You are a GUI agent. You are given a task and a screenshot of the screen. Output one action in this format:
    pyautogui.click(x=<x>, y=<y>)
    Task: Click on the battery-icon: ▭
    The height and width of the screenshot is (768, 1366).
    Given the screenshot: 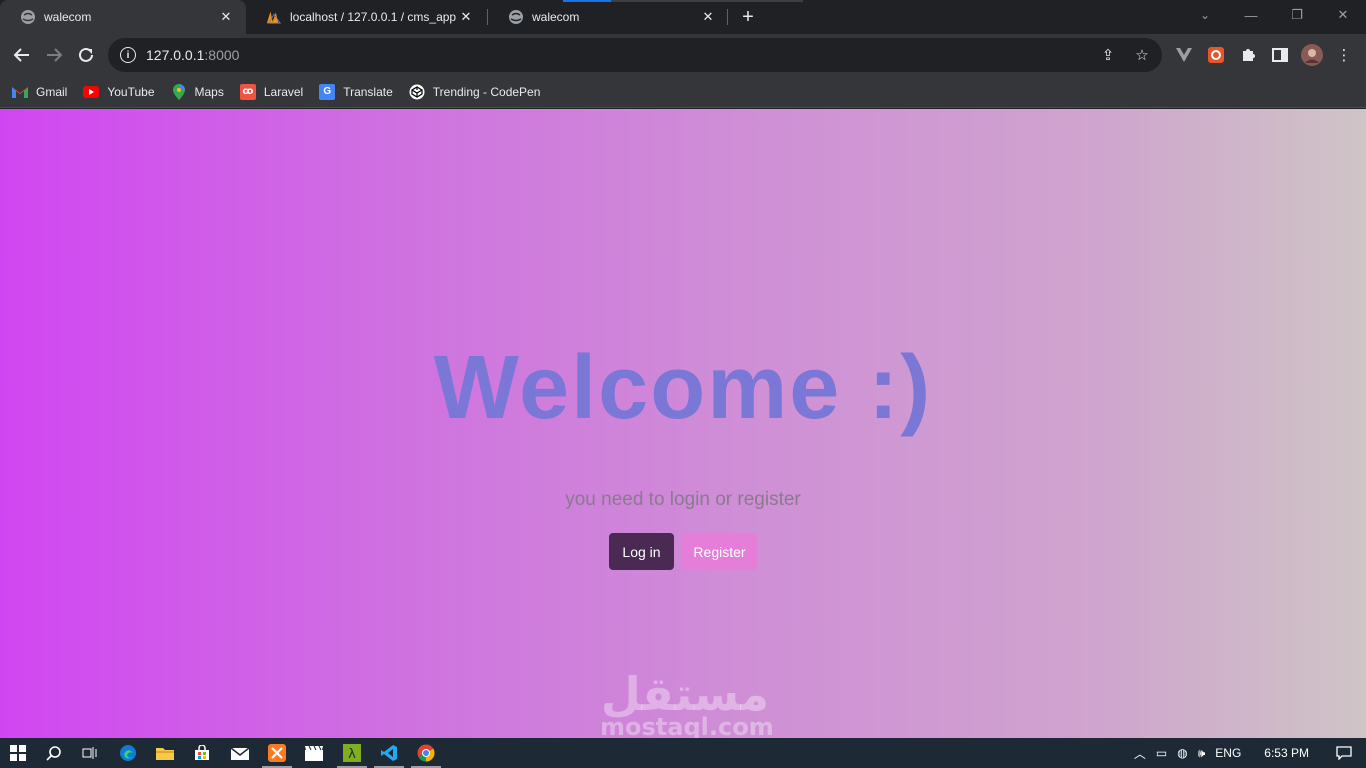 What is the action you would take?
    pyautogui.click(x=1161, y=753)
    